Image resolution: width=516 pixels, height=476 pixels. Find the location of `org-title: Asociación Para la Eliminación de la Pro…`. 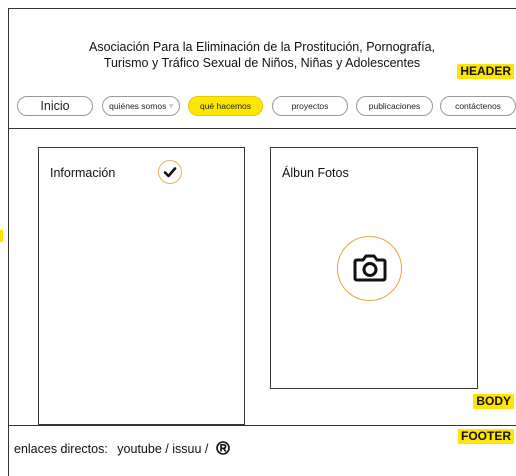

org-title: Asociación Para la Eliminación de la Pro… is located at coordinates (262, 55).